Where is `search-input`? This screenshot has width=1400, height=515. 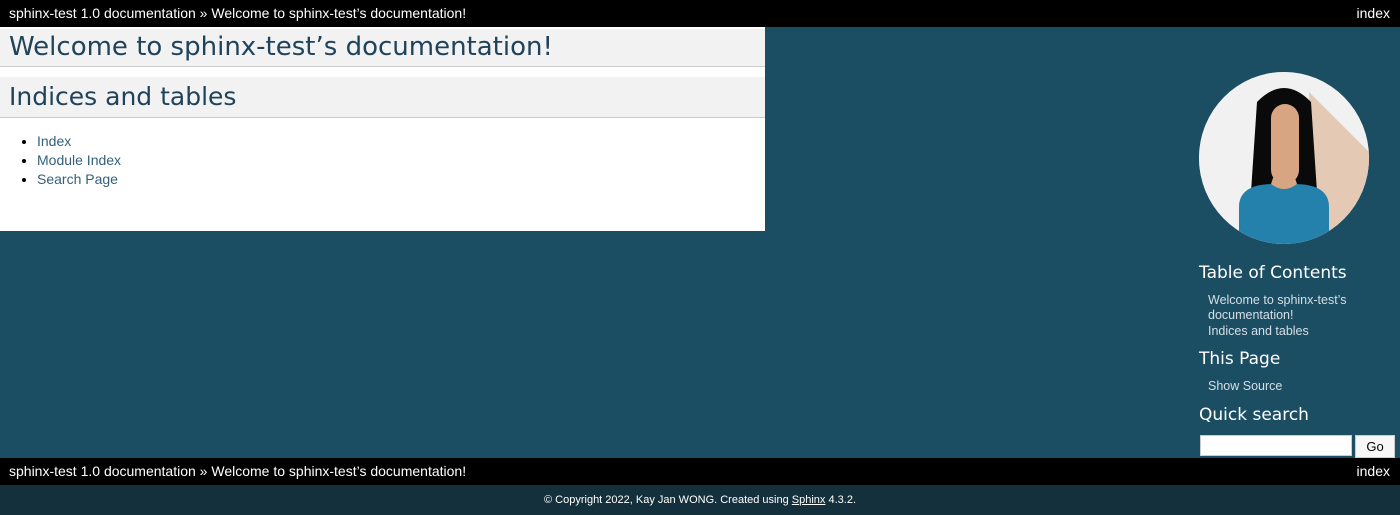 search-input is located at coordinates (1276, 445).